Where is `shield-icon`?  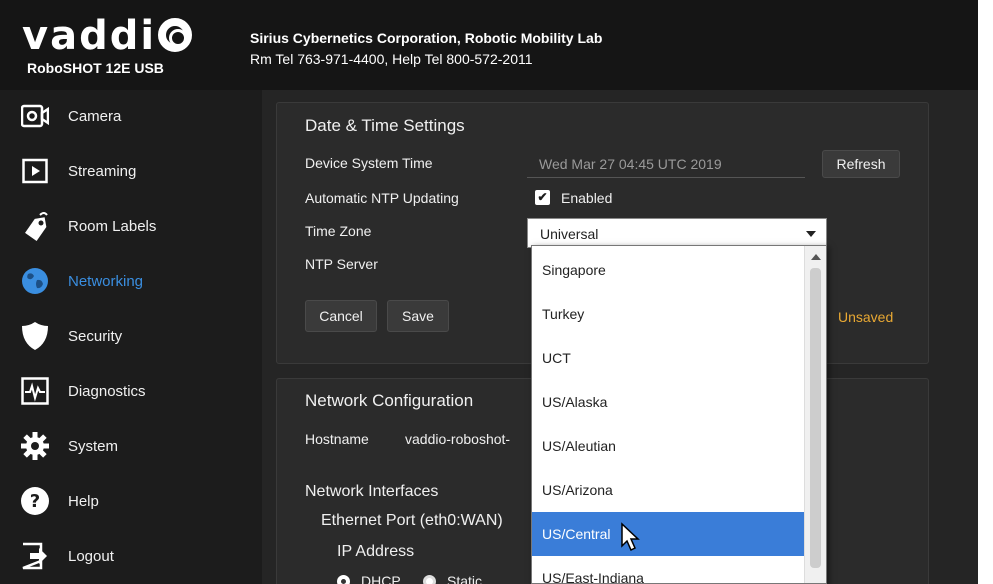 shield-icon is located at coordinates (35, 336).